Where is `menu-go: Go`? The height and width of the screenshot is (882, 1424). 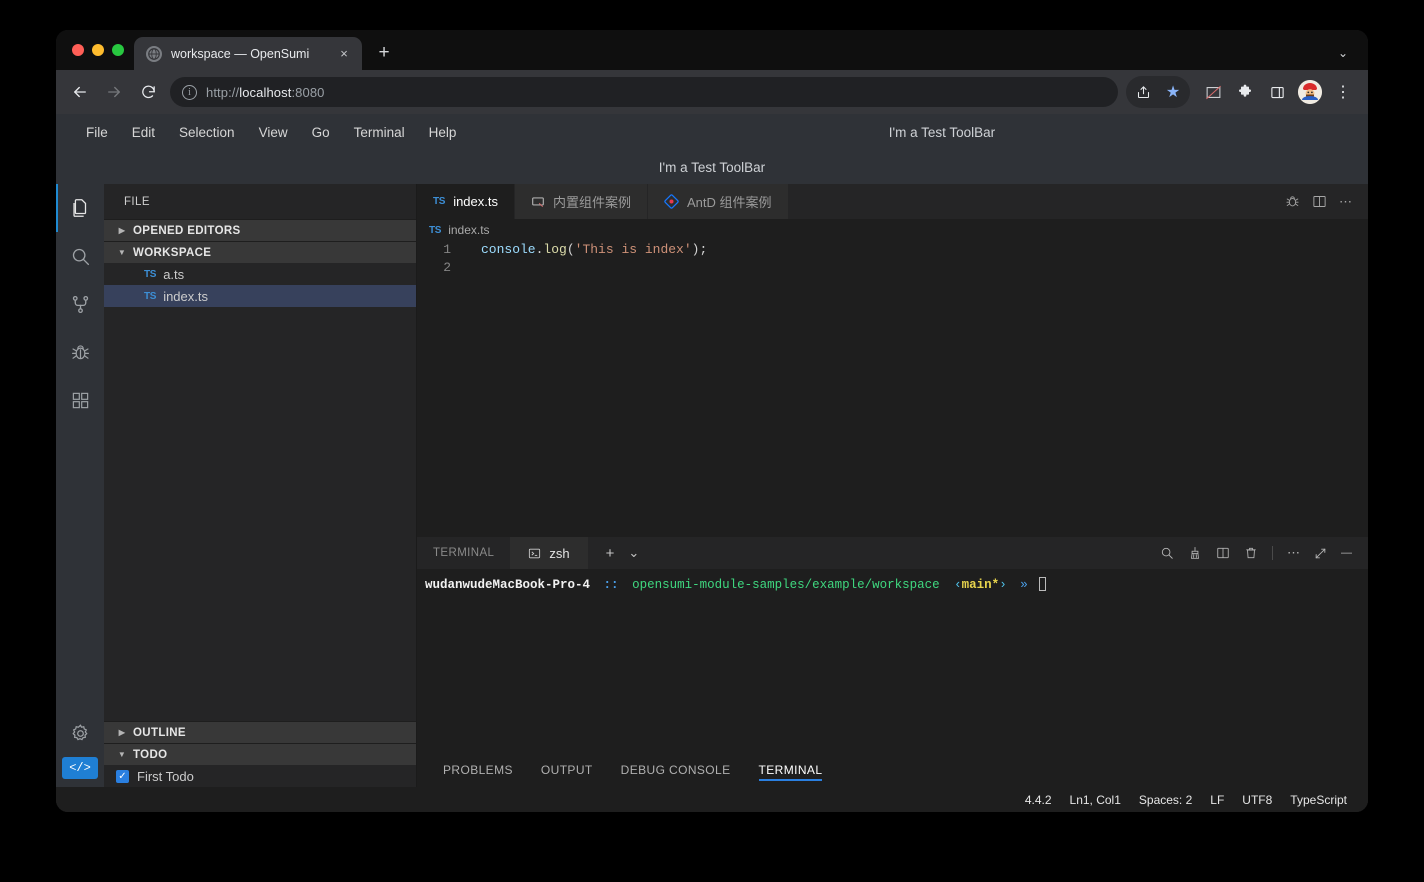 menu-go: Go is located at coordinates (321, 132).